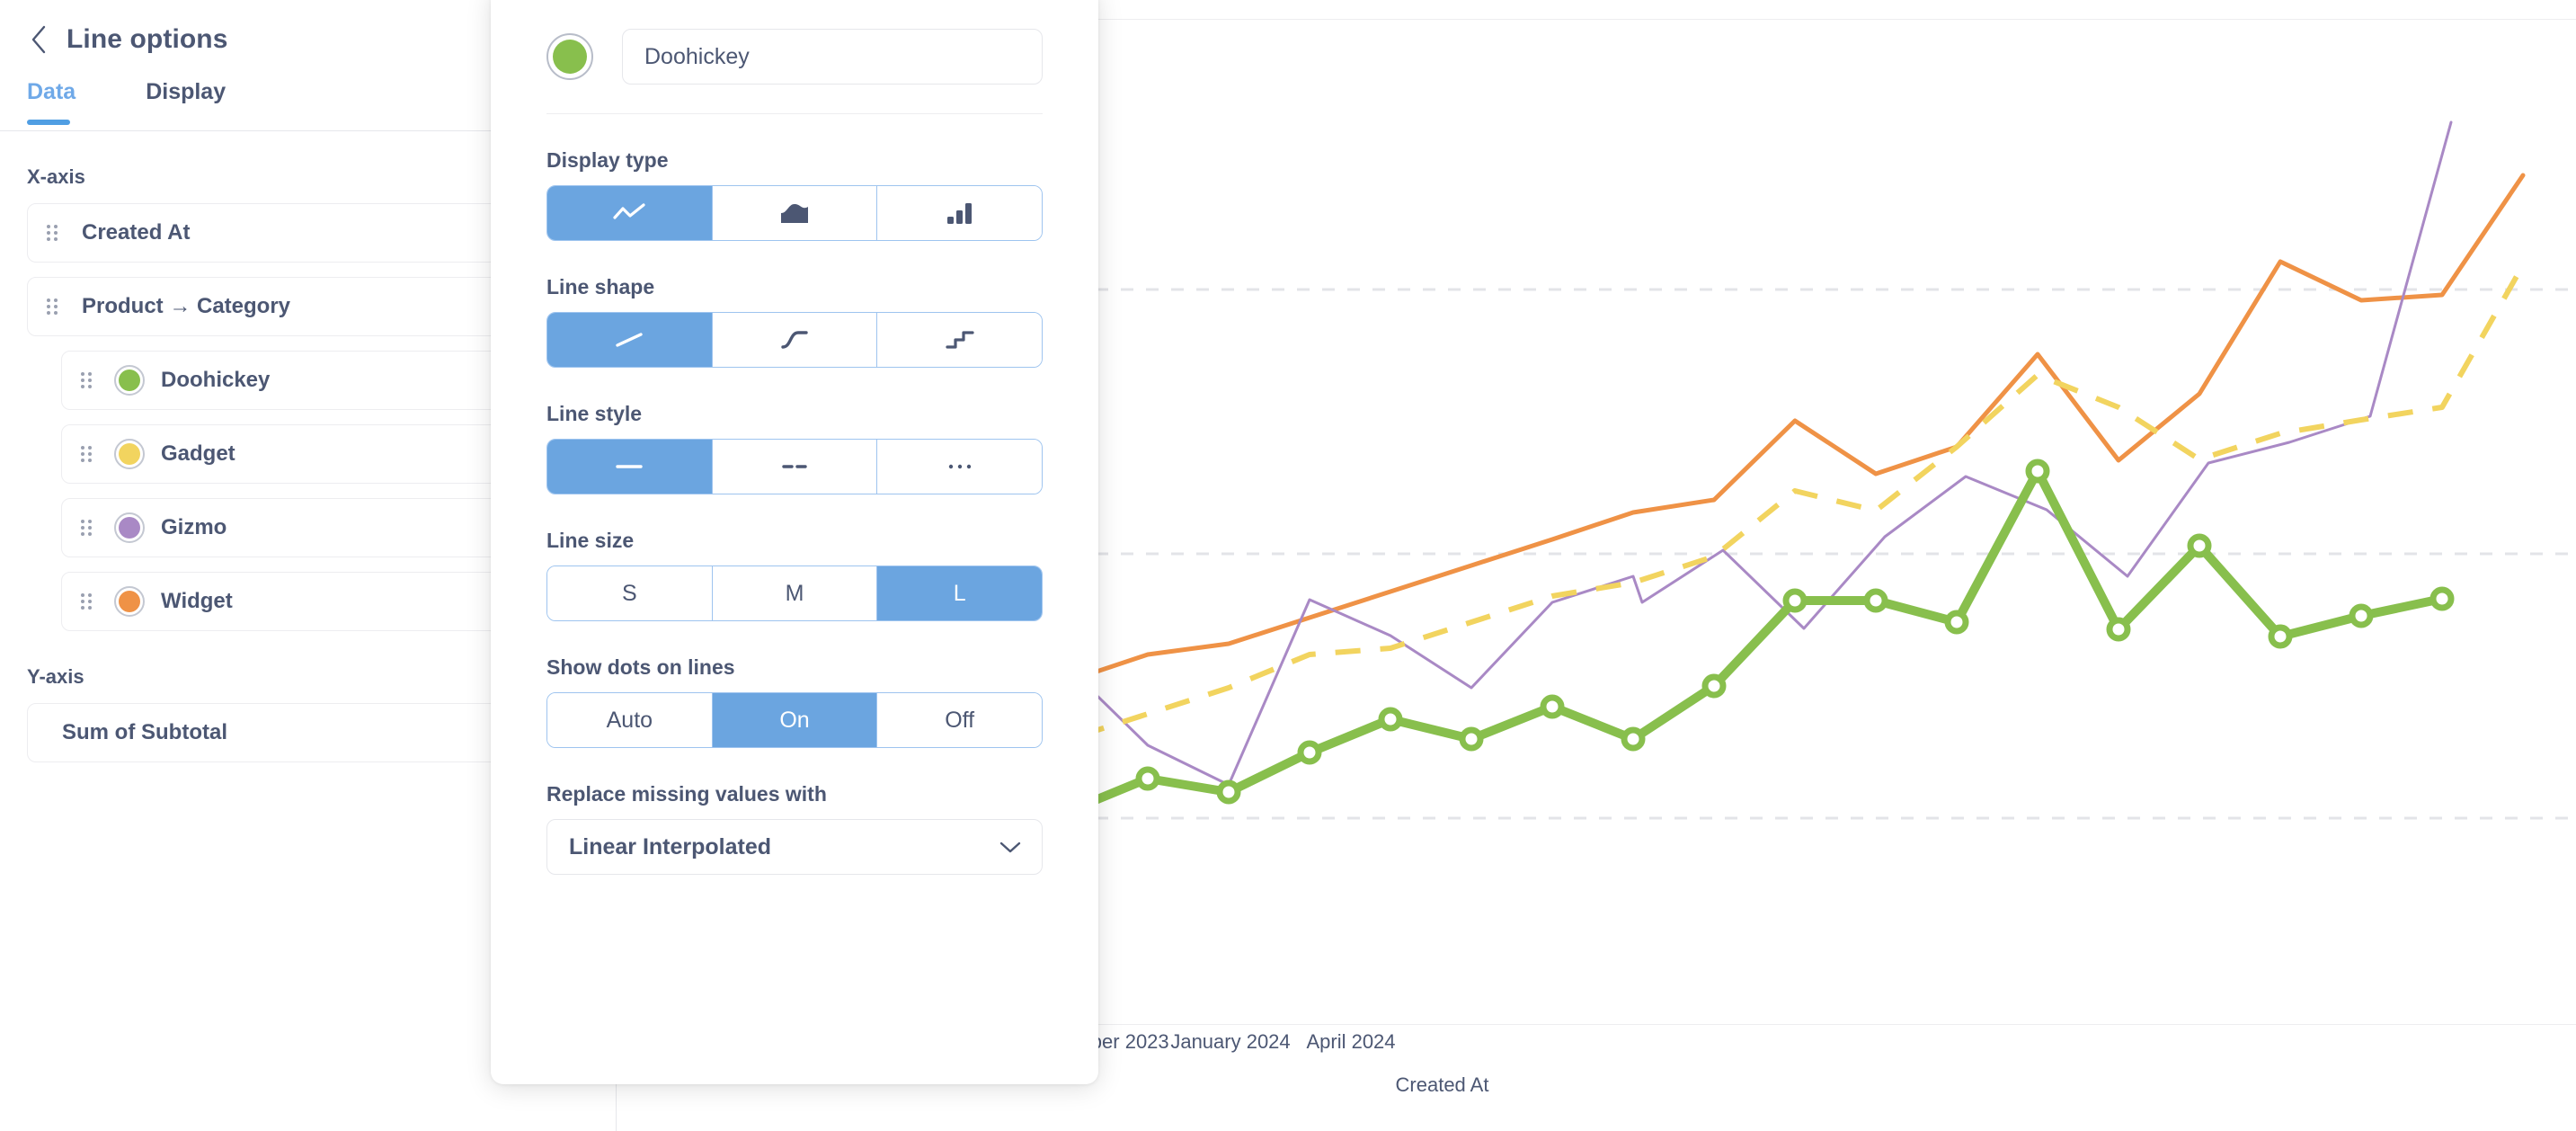 Image resolution: width=2576 pixels, height=1131 pixels. I want to click on line-step-icon, so click(960, 340).